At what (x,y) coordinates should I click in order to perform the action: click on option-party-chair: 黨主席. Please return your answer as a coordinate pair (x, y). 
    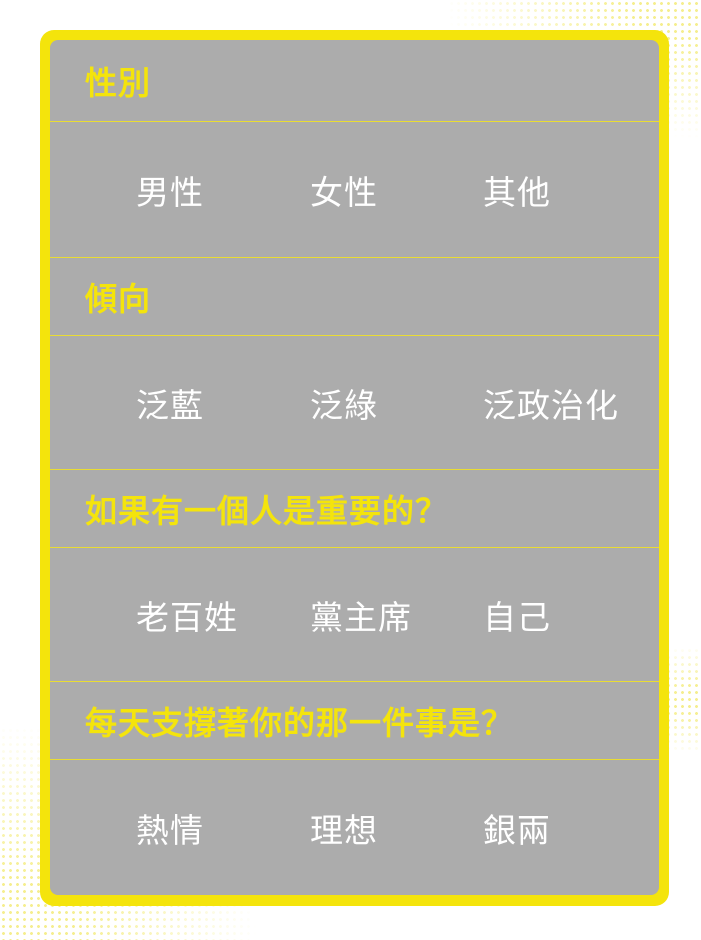
    Looking at the image, I should click on (361, 615).